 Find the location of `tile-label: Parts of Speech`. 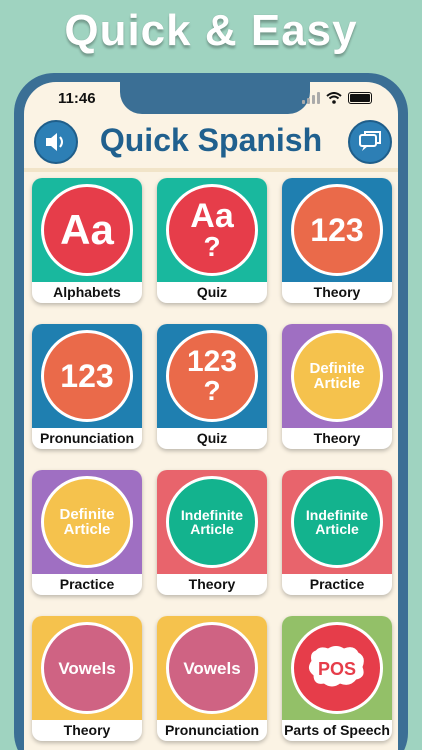

tile-label: Parts of Speech is located at coordinates (337, 730).